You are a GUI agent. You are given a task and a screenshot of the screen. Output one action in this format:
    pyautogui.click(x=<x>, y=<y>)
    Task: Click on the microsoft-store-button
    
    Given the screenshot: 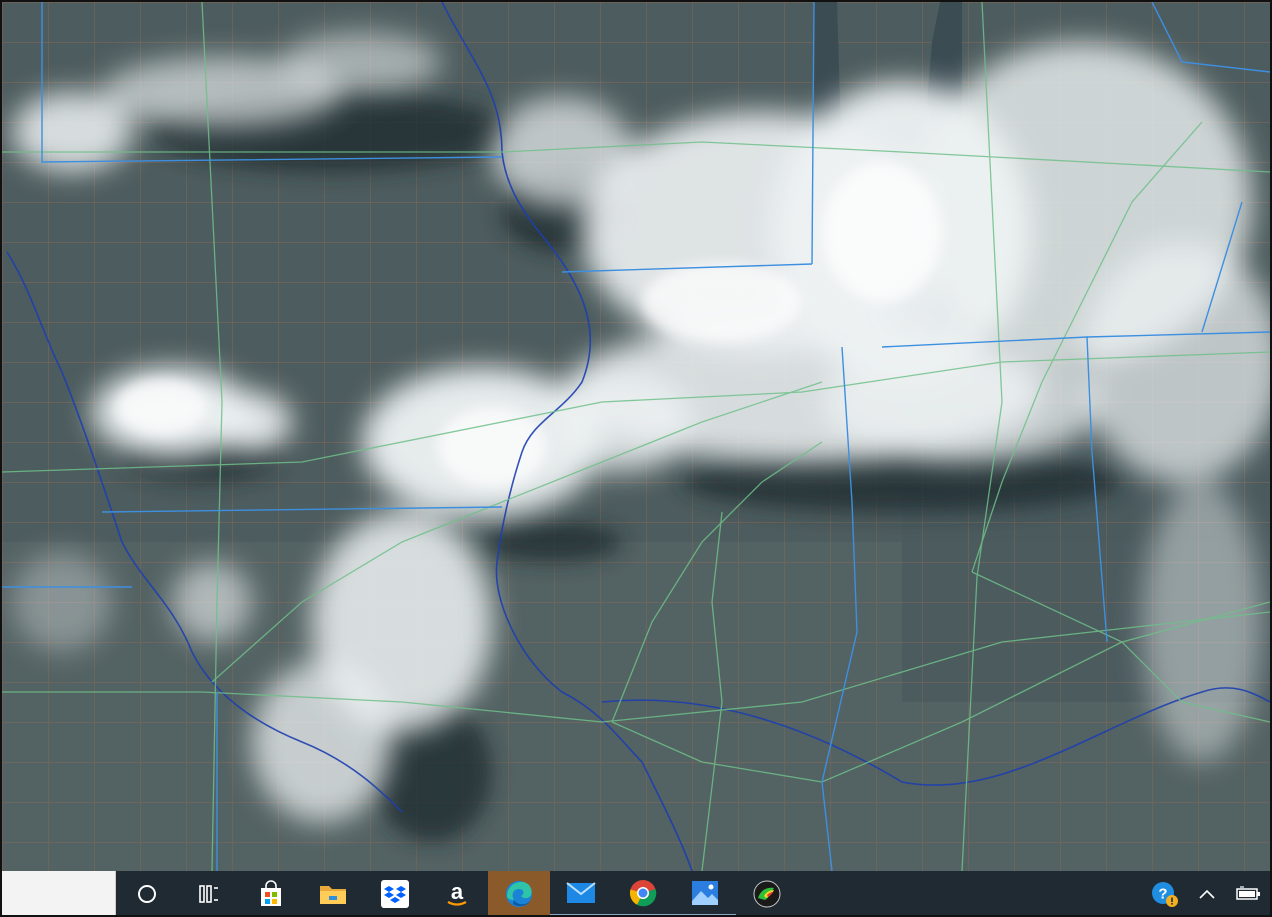 What is the action you would take?
    pyautogui.click(x=271, y=893)
    